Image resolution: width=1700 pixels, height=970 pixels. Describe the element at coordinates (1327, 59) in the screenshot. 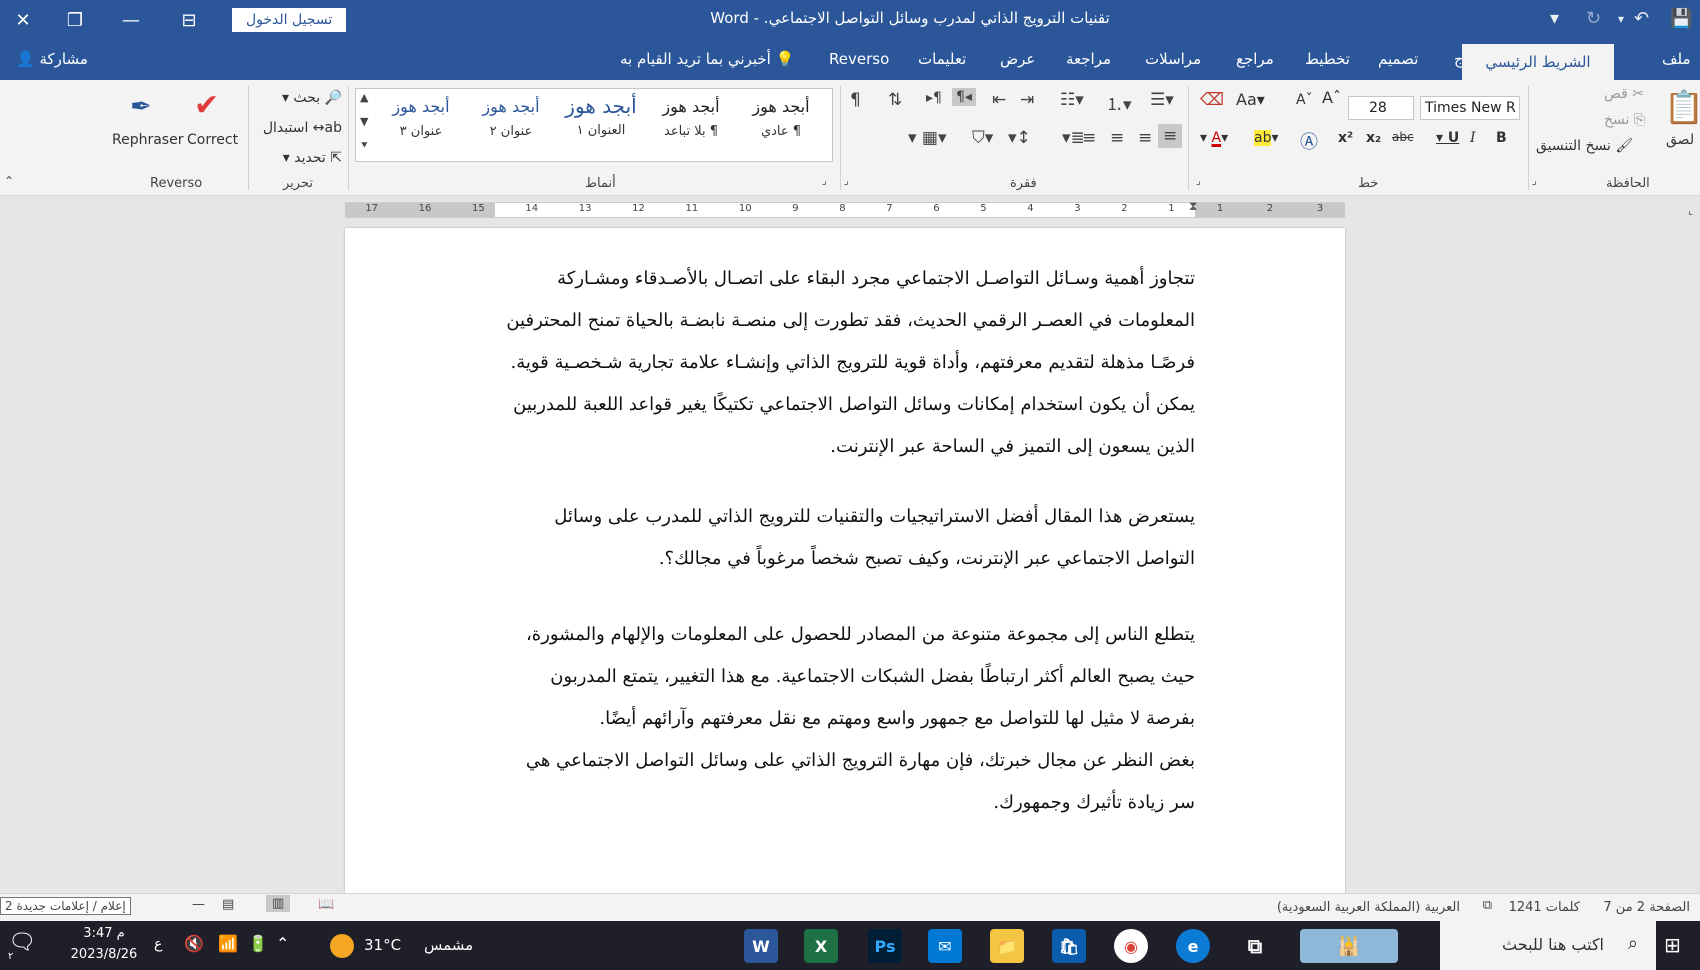

I see `tab-layout: تخطيط` at that location.